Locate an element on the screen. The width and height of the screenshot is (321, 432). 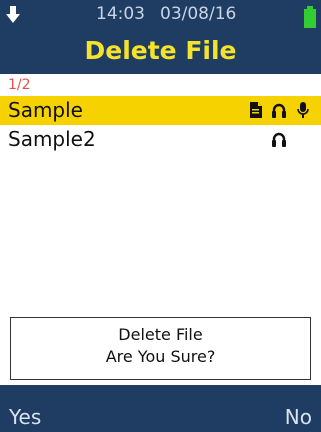
confirm-dialog: Delete File Are You Sure? is located at coordinates (160, 348).